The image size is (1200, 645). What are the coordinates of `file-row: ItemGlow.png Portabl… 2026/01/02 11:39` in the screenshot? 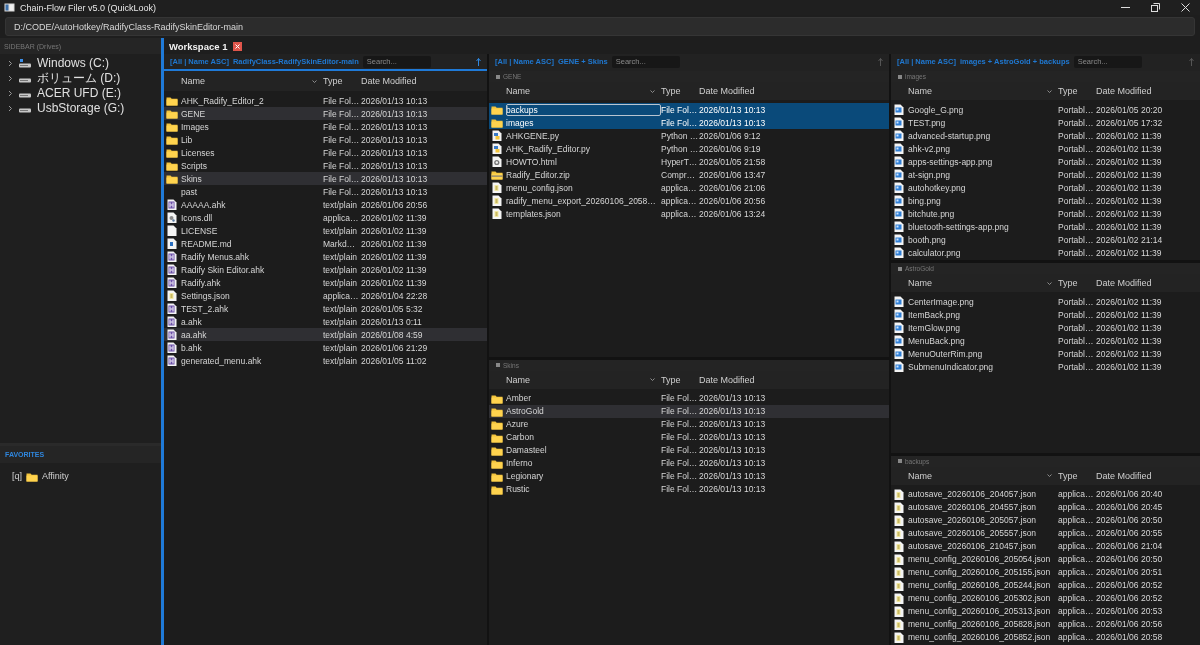 It's located at (1045, 328).